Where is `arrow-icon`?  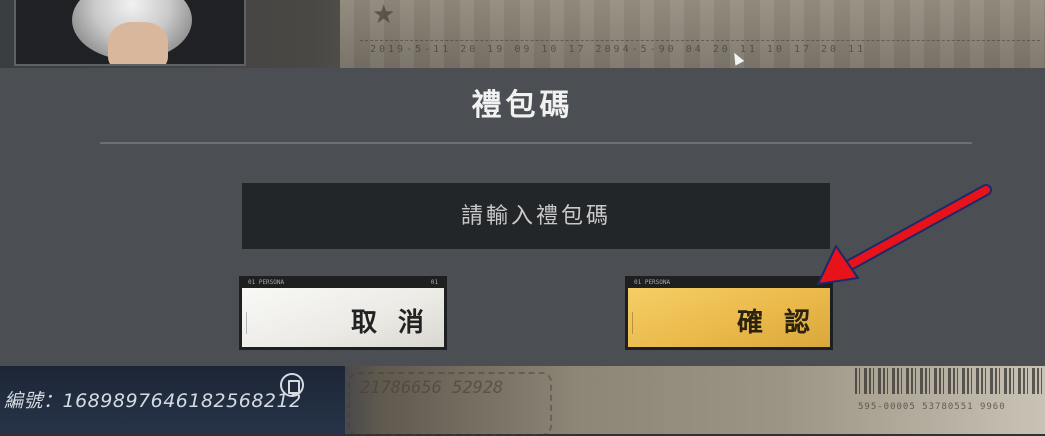 arrow-icon is located at coordinates (904, 234).